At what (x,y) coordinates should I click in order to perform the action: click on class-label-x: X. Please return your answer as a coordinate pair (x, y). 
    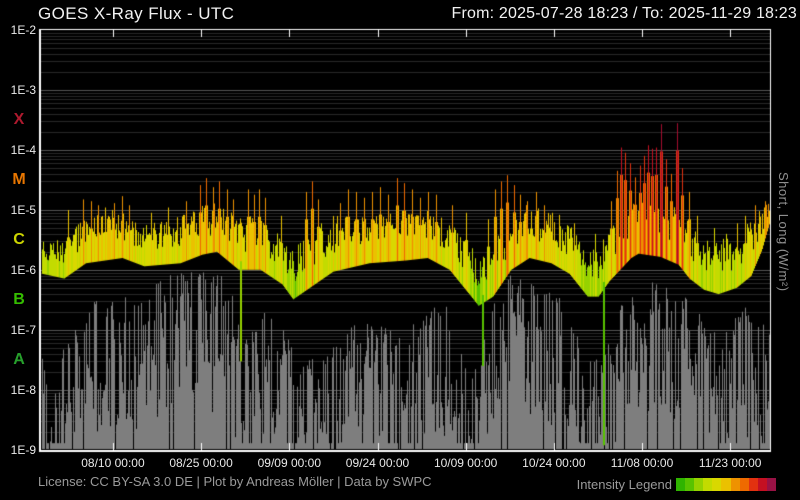
    Looking at the image, I should click on (19, 119).